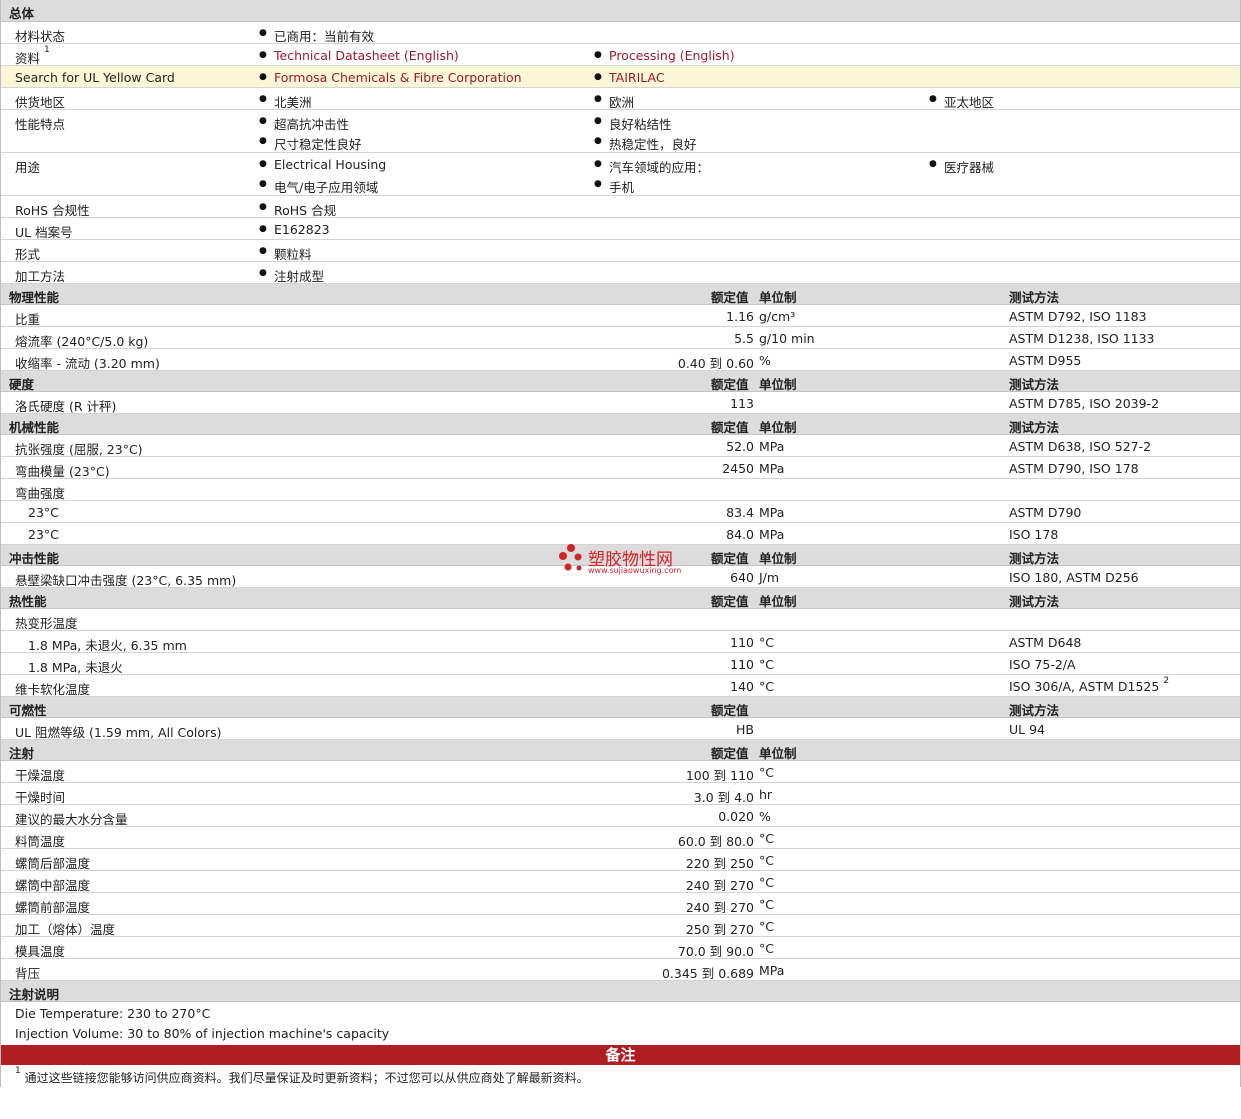  What do you see at coordinates (620, 970) in the screenshot?
I see `property-row: 背压 0.345 到 0.689 MPa` at bounding box center [620, 970].